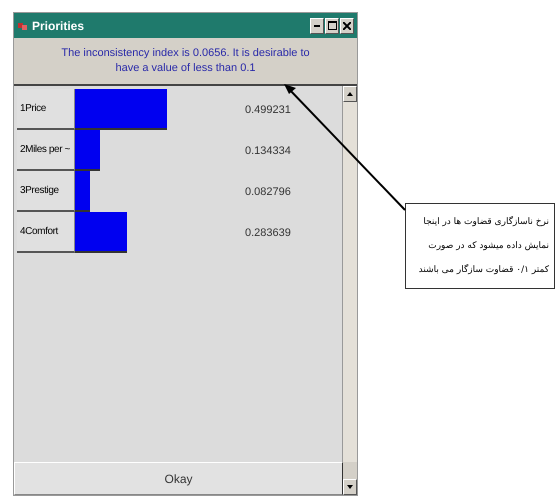  I want to click on maximize-button, so click(332, 26).